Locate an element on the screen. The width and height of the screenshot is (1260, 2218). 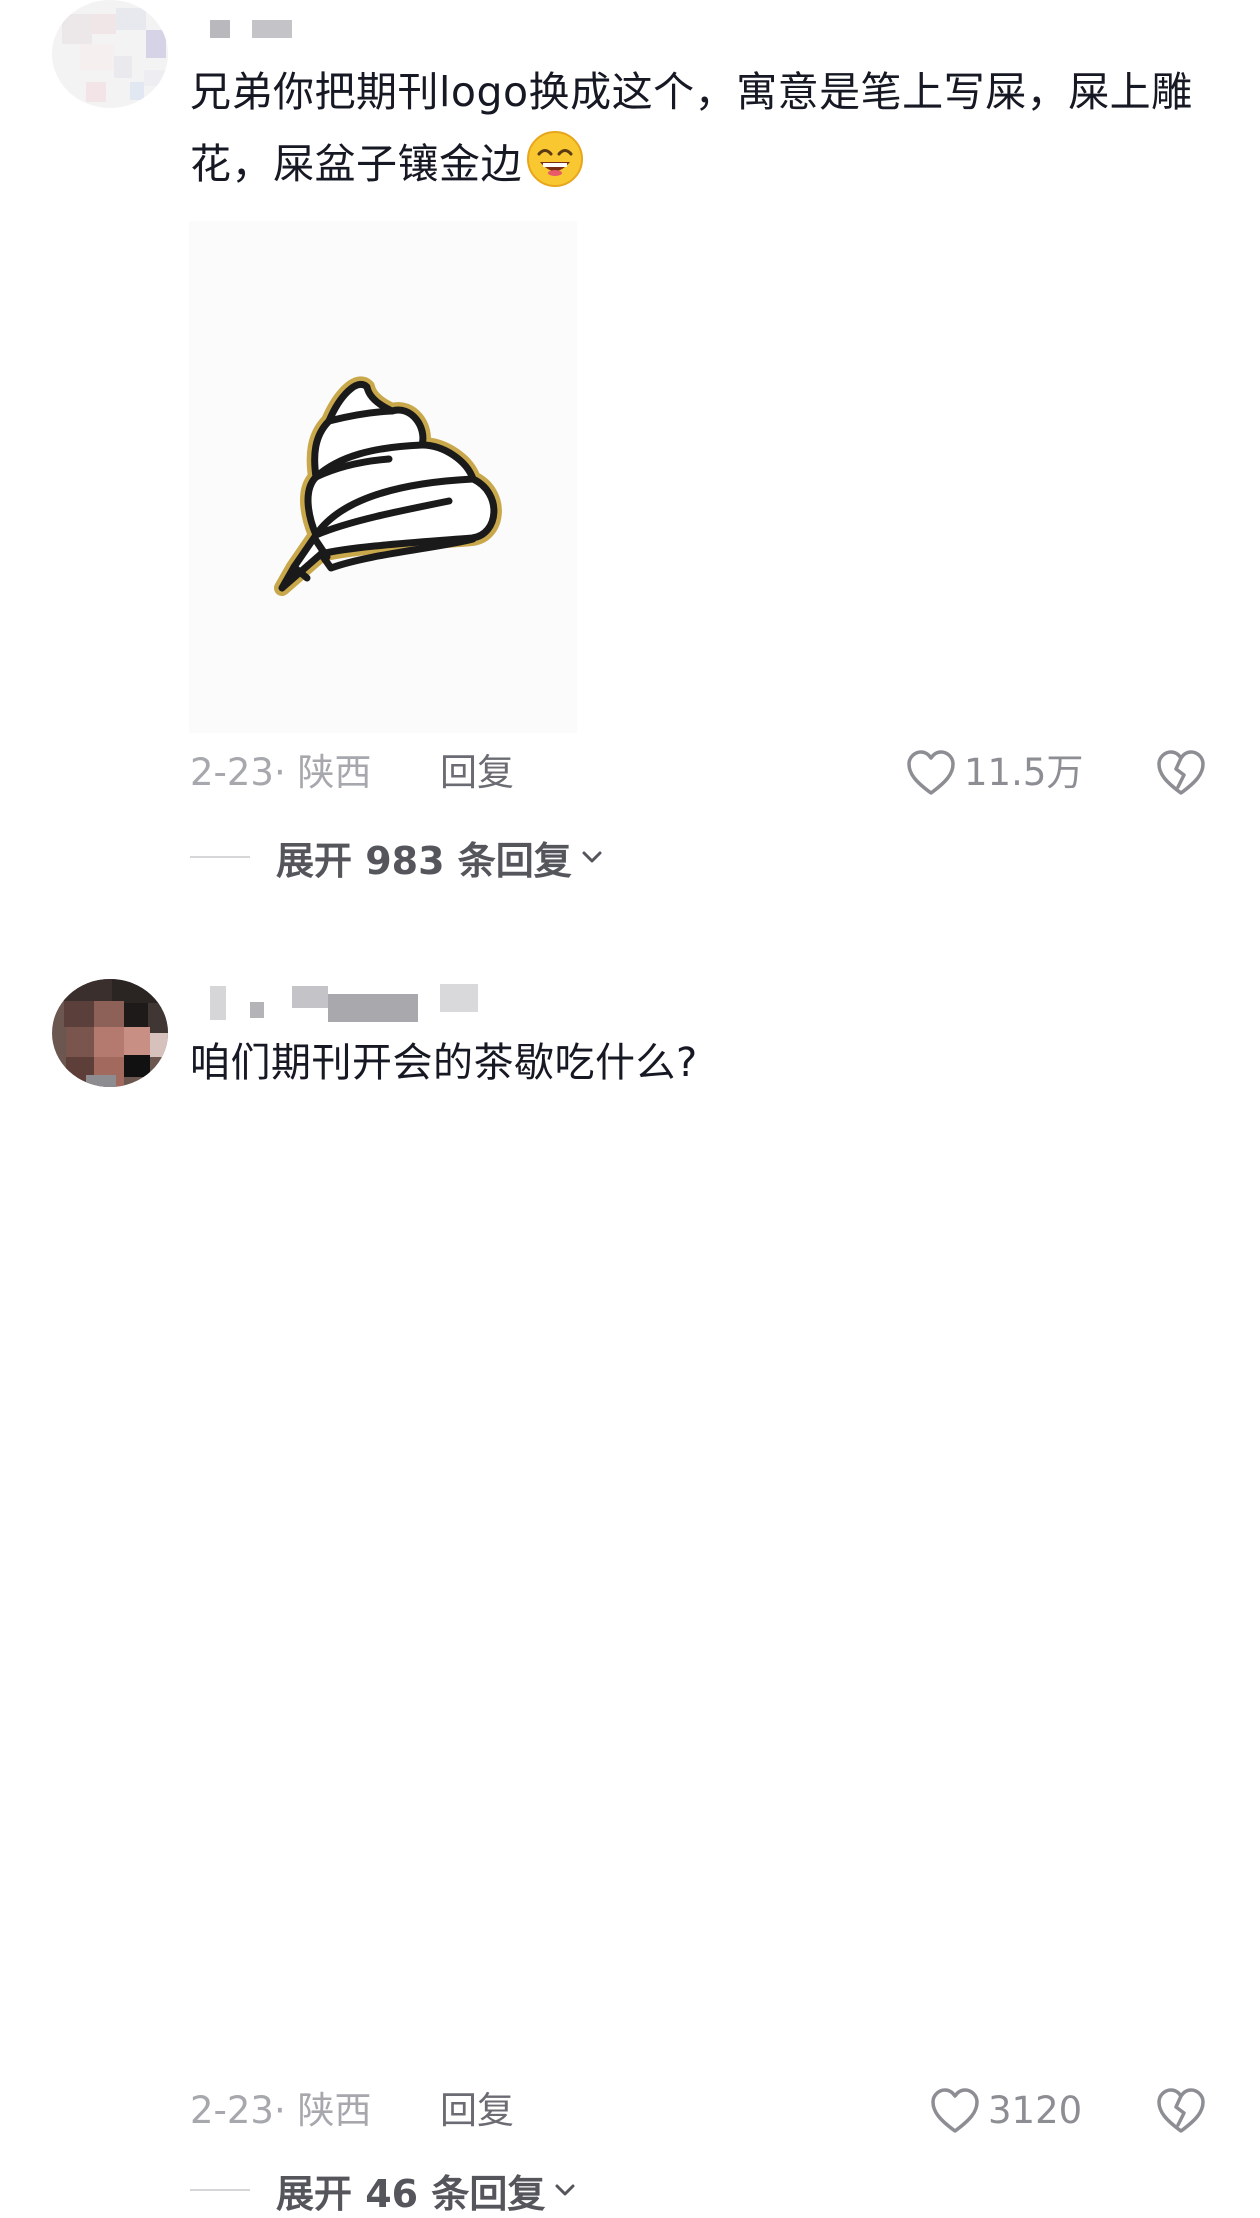
like-button: 11.5万 is located at coordinates (994, 773).